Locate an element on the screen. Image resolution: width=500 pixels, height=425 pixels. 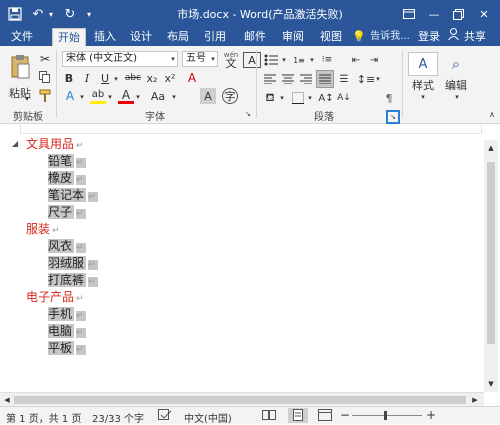
customize-quick-access-icon: ▾ is located at coordinates (89, 14).